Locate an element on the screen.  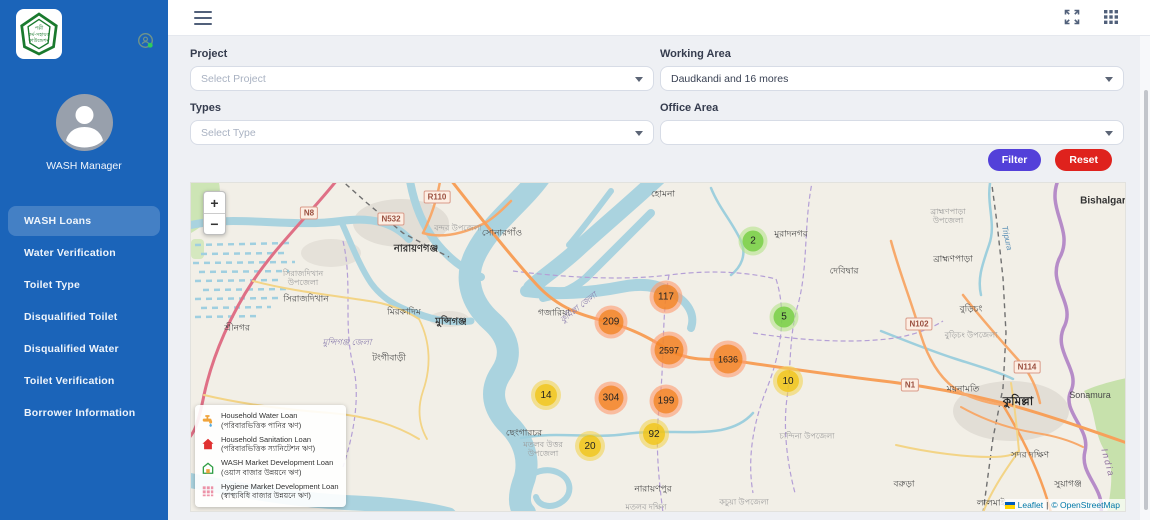
hamburger-menu-icon is located at coordinates (203, 18).